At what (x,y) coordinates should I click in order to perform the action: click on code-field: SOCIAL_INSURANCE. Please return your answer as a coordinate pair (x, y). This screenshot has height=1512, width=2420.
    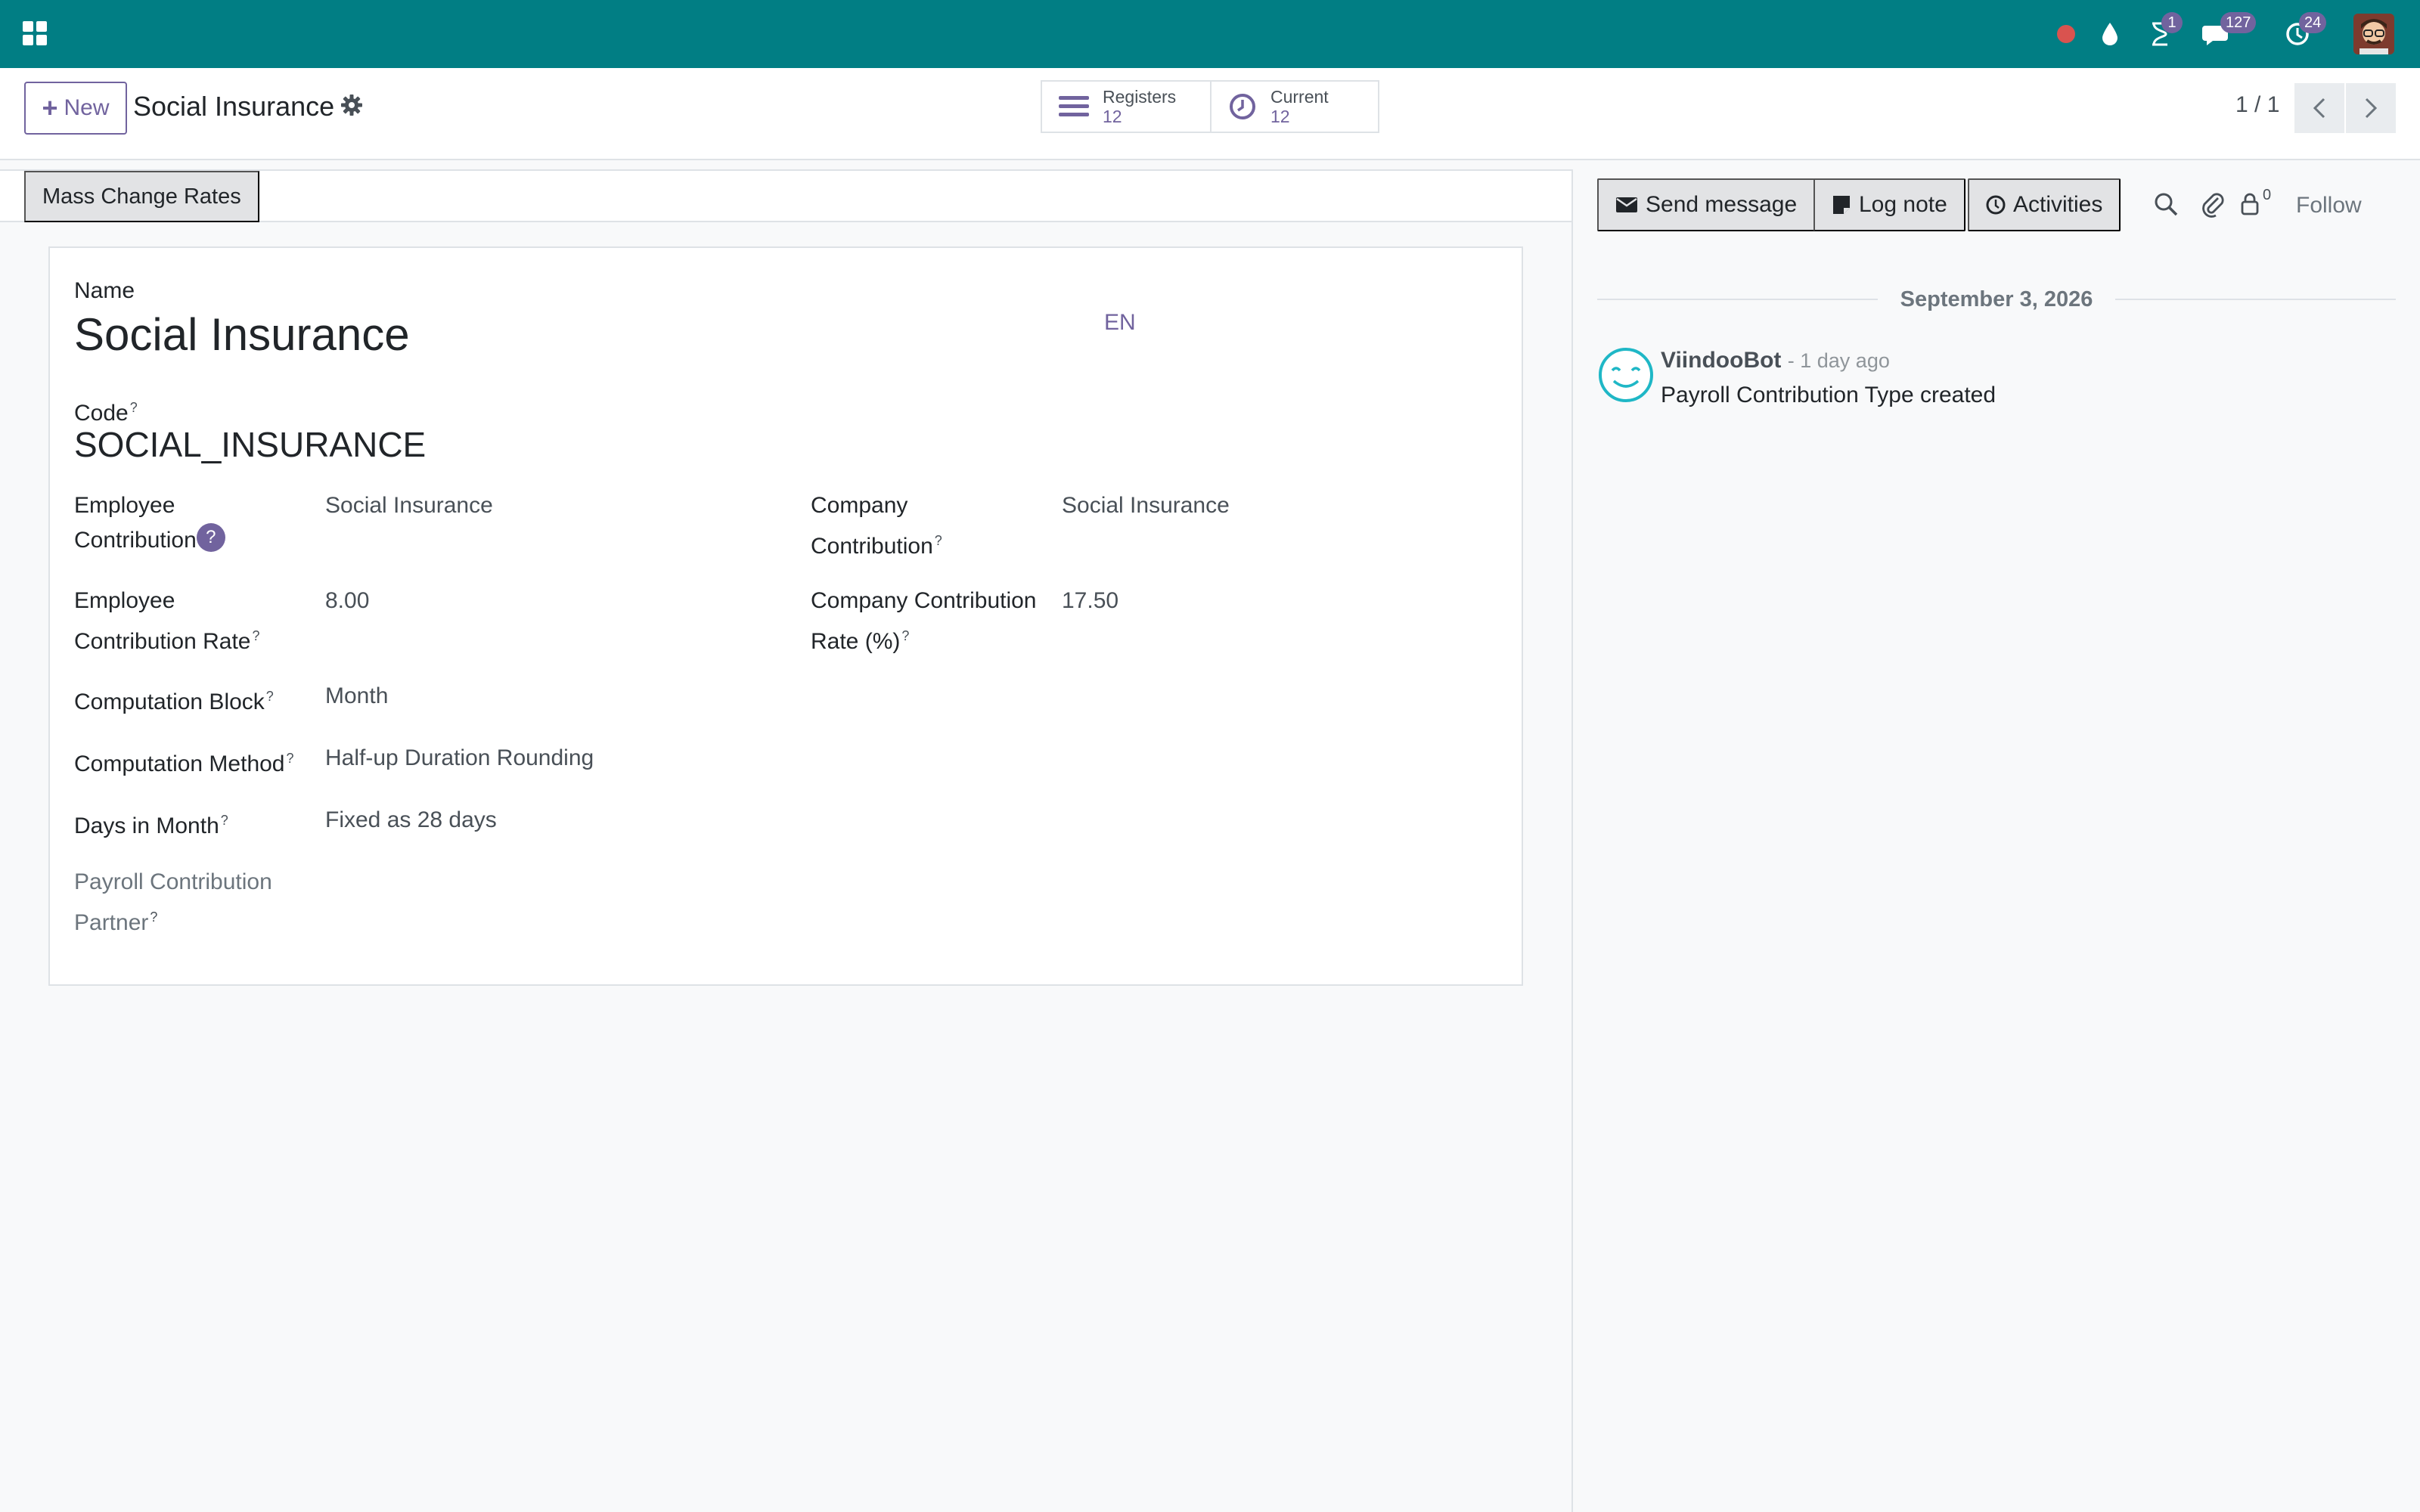
    Looking at the image, I should click on (250, 444).